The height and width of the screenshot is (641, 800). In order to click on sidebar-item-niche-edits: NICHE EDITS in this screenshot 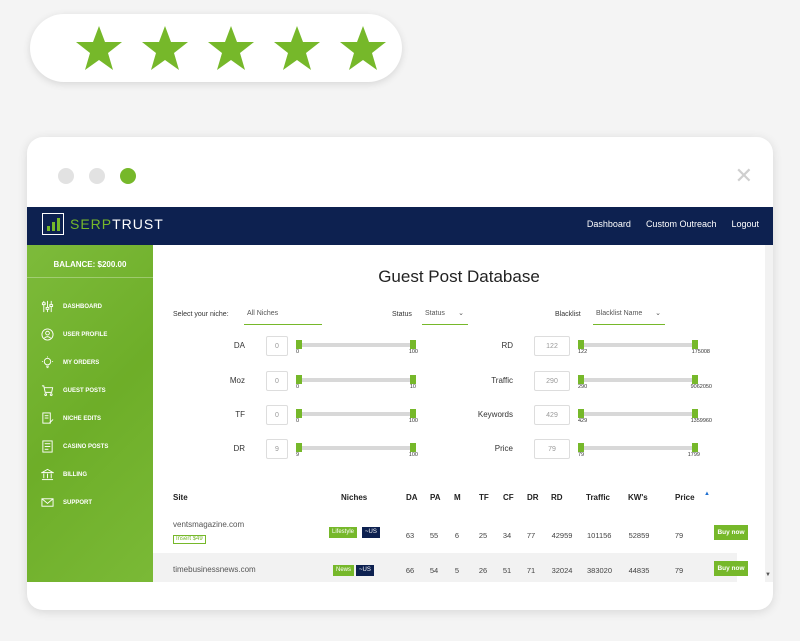, I will do `click(71, 418)`.